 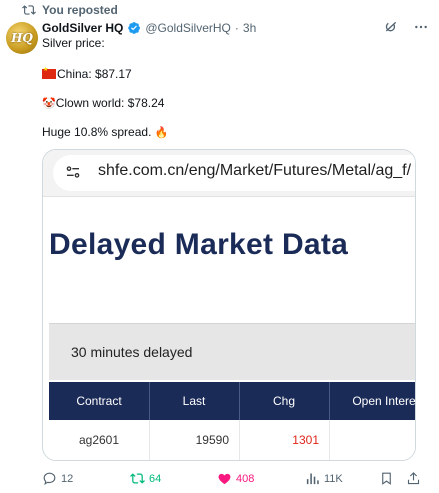 I want to click on share-button, so click(x=413, y=478).